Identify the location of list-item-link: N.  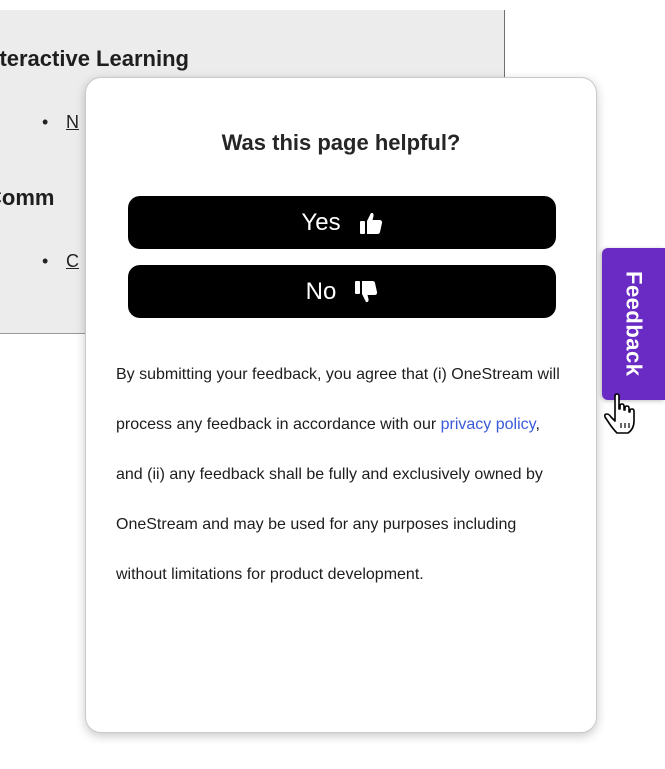
(72, 122).